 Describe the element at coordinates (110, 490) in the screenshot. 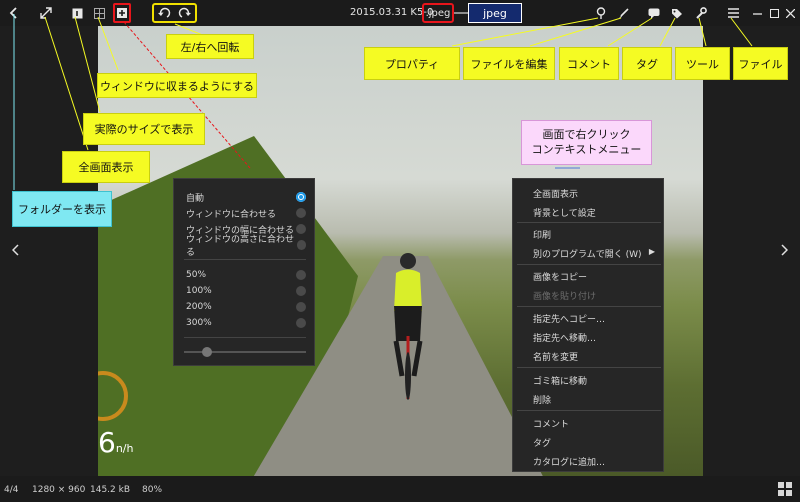

I see `file-size: 145.2 kB` at that location.